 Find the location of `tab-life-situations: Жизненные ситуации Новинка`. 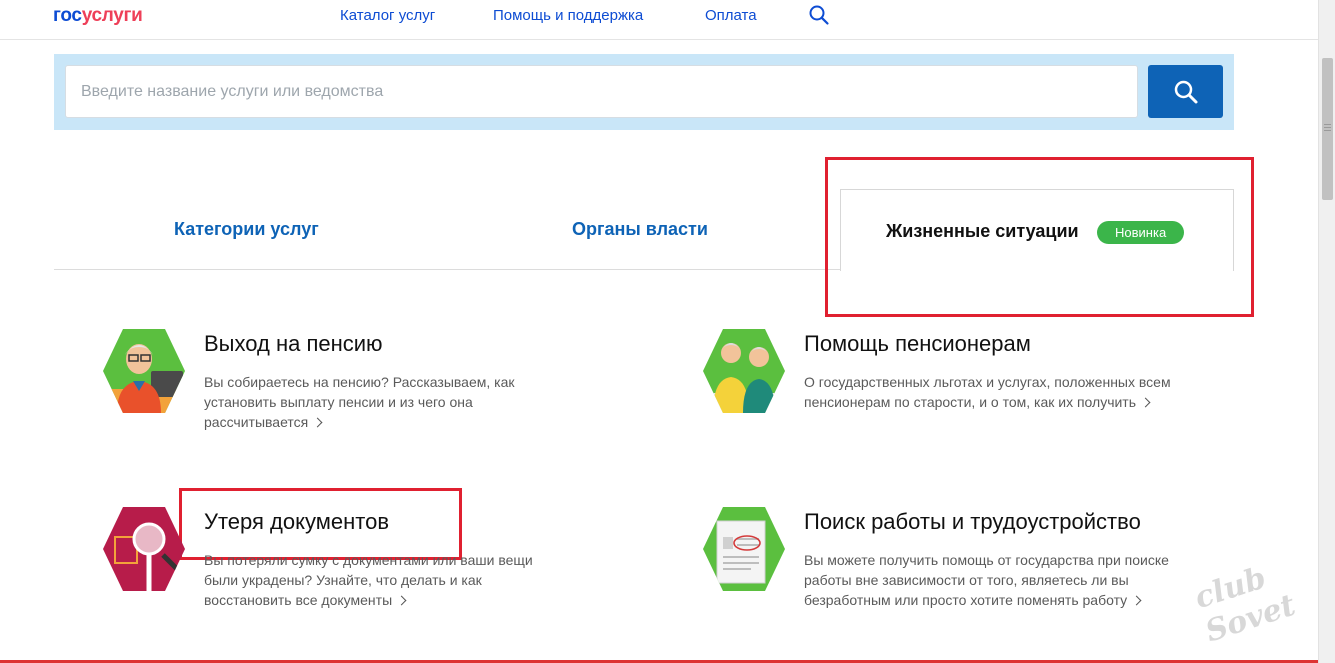

tab-life-situations: Жизненные ситуации Новинка is located at coordinates (1037, 230).